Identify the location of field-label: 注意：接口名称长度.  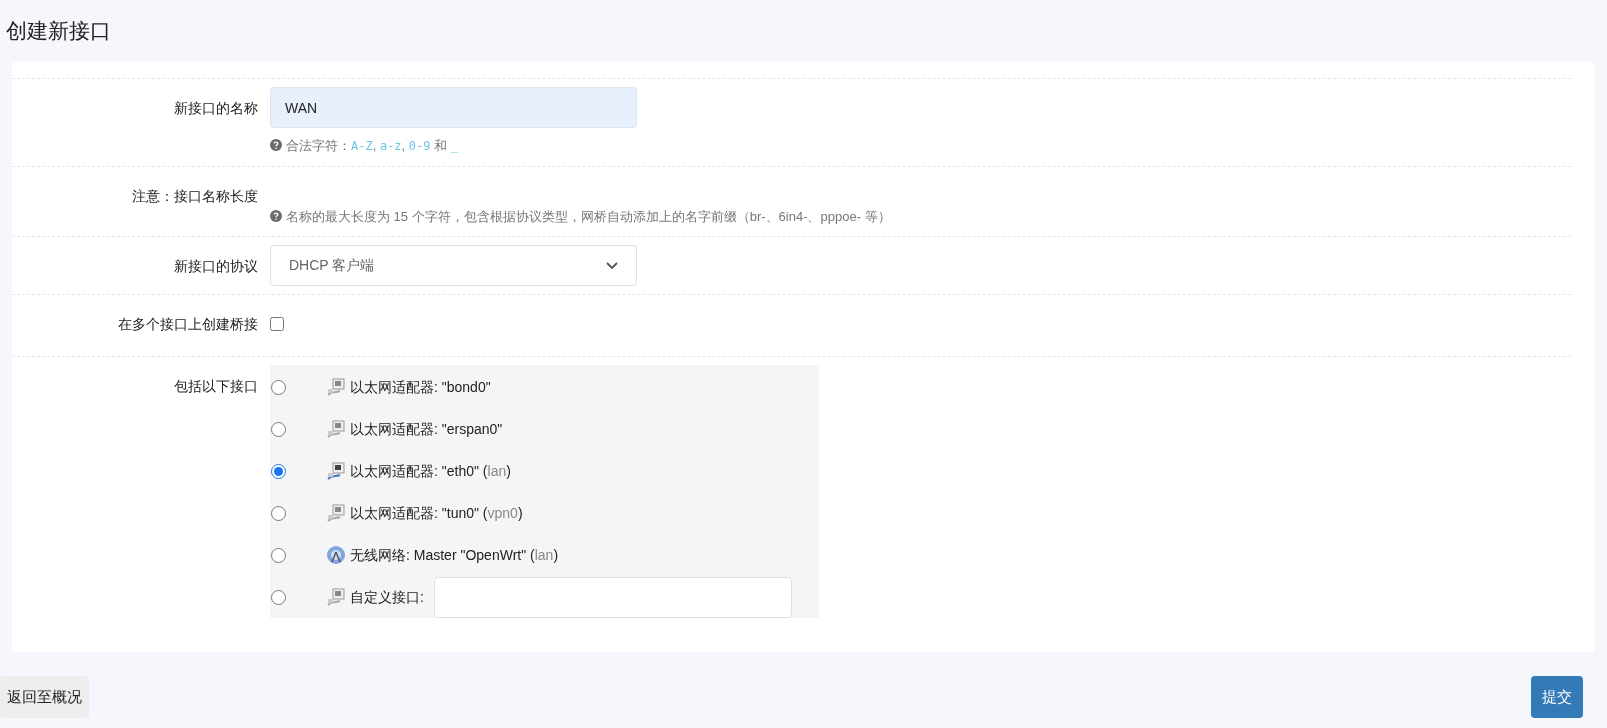
(195, 195).